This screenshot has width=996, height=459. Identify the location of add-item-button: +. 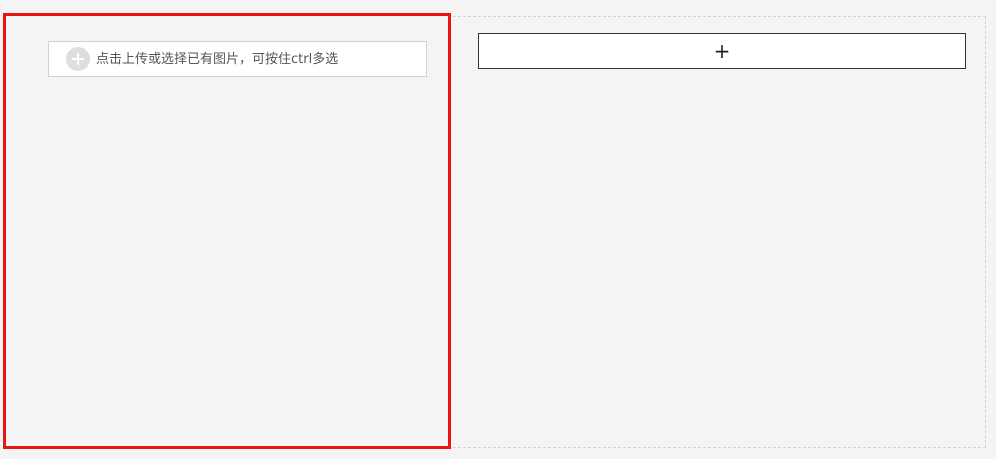
(722, 51).